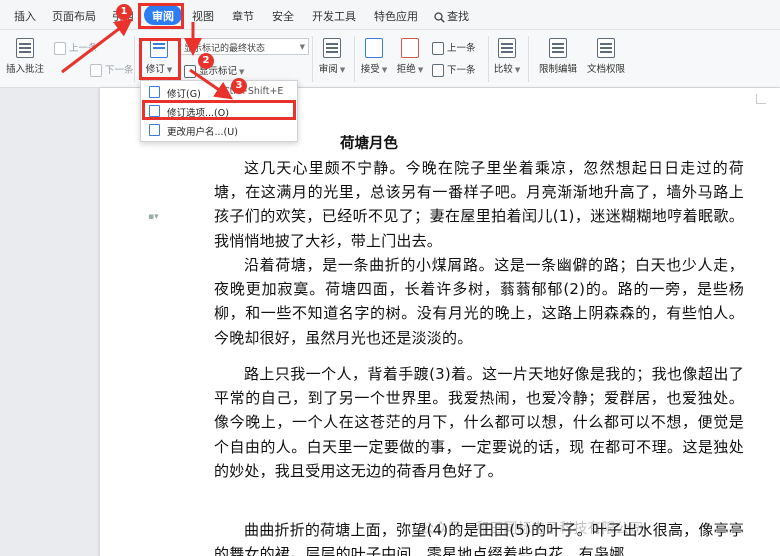 Image resolution: width=780 pixels, height=556 pixels. I want to click on step-badge-1: 1, so click(124, 12).